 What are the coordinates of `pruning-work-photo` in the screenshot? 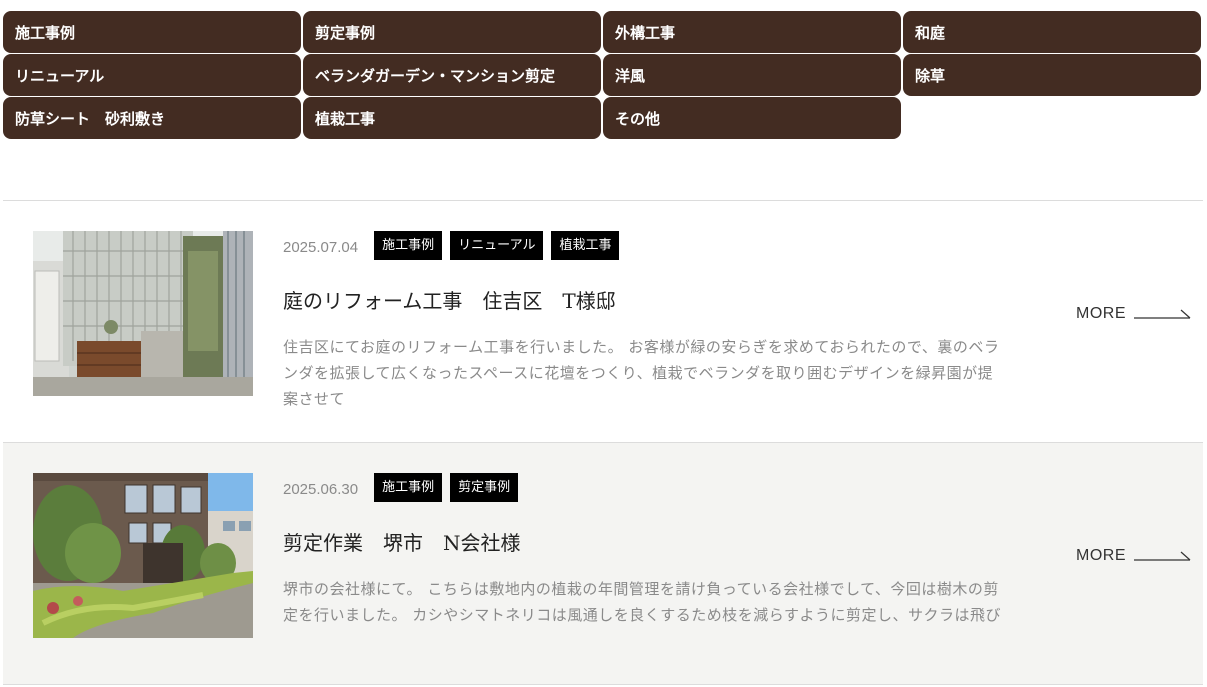 It's located at (143, 555).